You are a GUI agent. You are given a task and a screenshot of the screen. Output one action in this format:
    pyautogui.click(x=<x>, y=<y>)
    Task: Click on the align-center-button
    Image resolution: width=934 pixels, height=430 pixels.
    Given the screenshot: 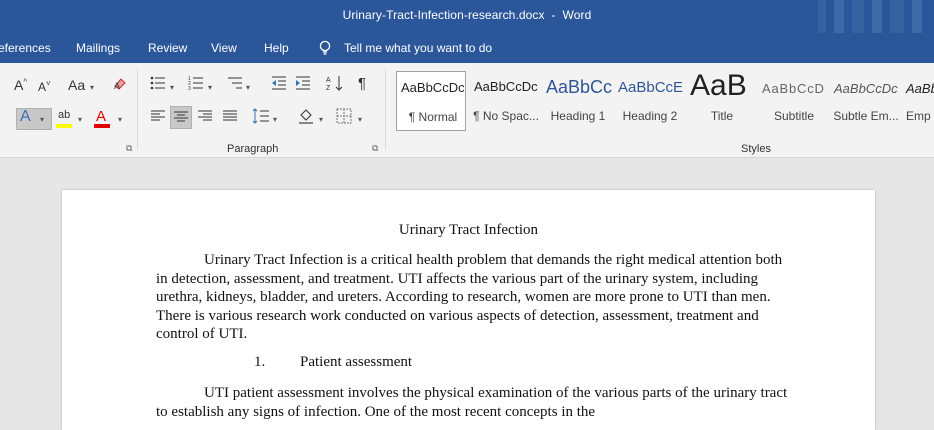 What is the action you would take?
    pyautogui.click(x=181, y=117)
    